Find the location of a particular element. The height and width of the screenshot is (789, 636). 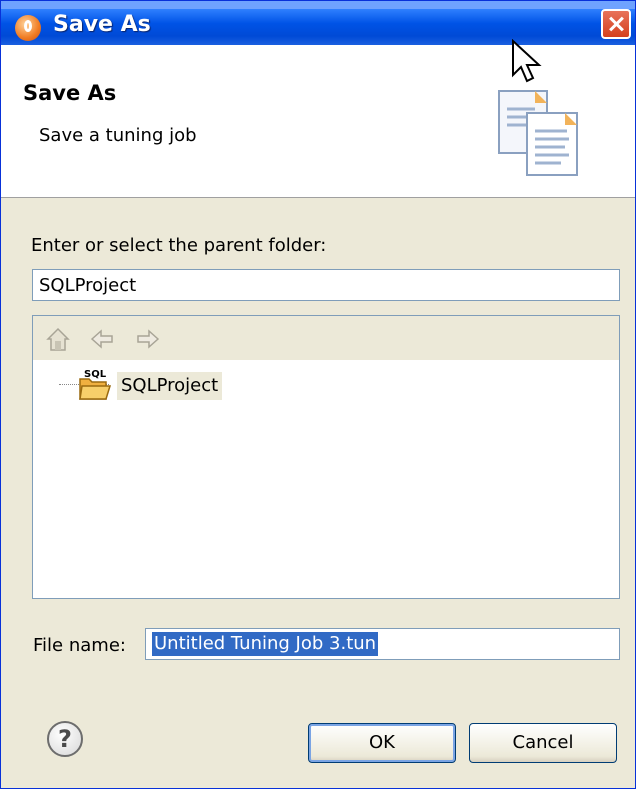

tree-item-label: SQLProject is located at coordinates (170, 386).